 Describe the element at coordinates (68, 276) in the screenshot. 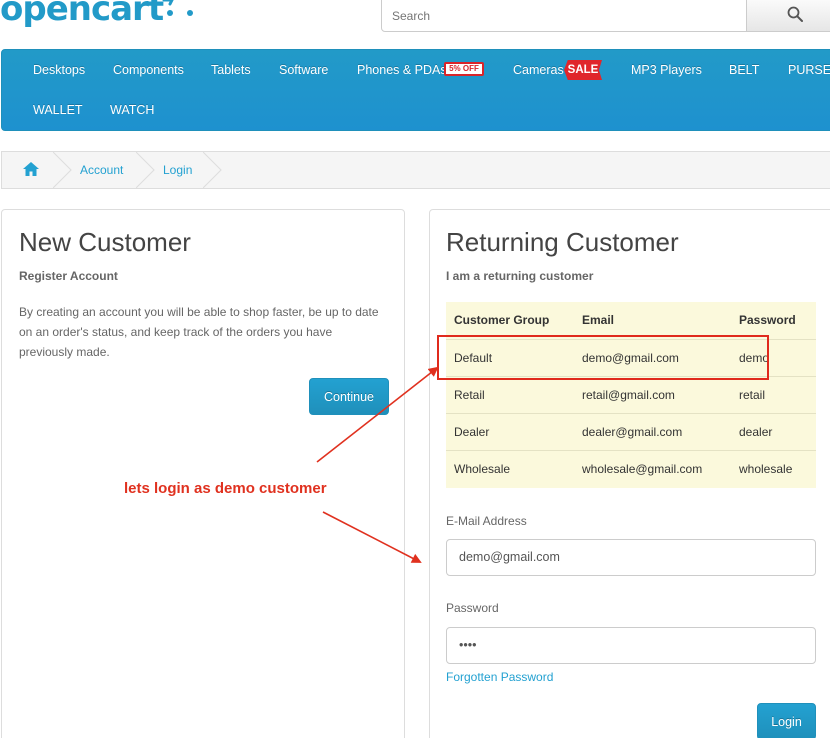

I see `register-account-subtitle: Register Account` at that location.